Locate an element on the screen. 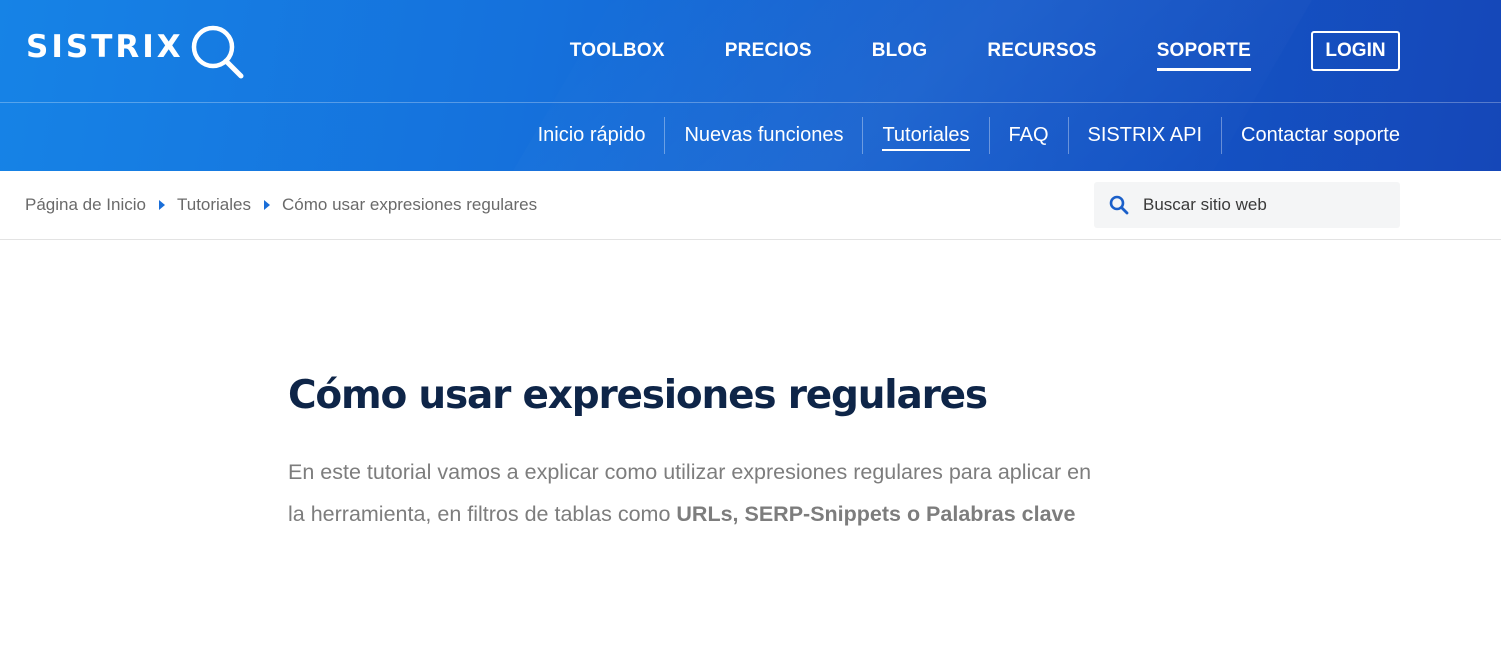 This screenshot has width=1501, height=648. search-input is located at coordinates (1263, 205).